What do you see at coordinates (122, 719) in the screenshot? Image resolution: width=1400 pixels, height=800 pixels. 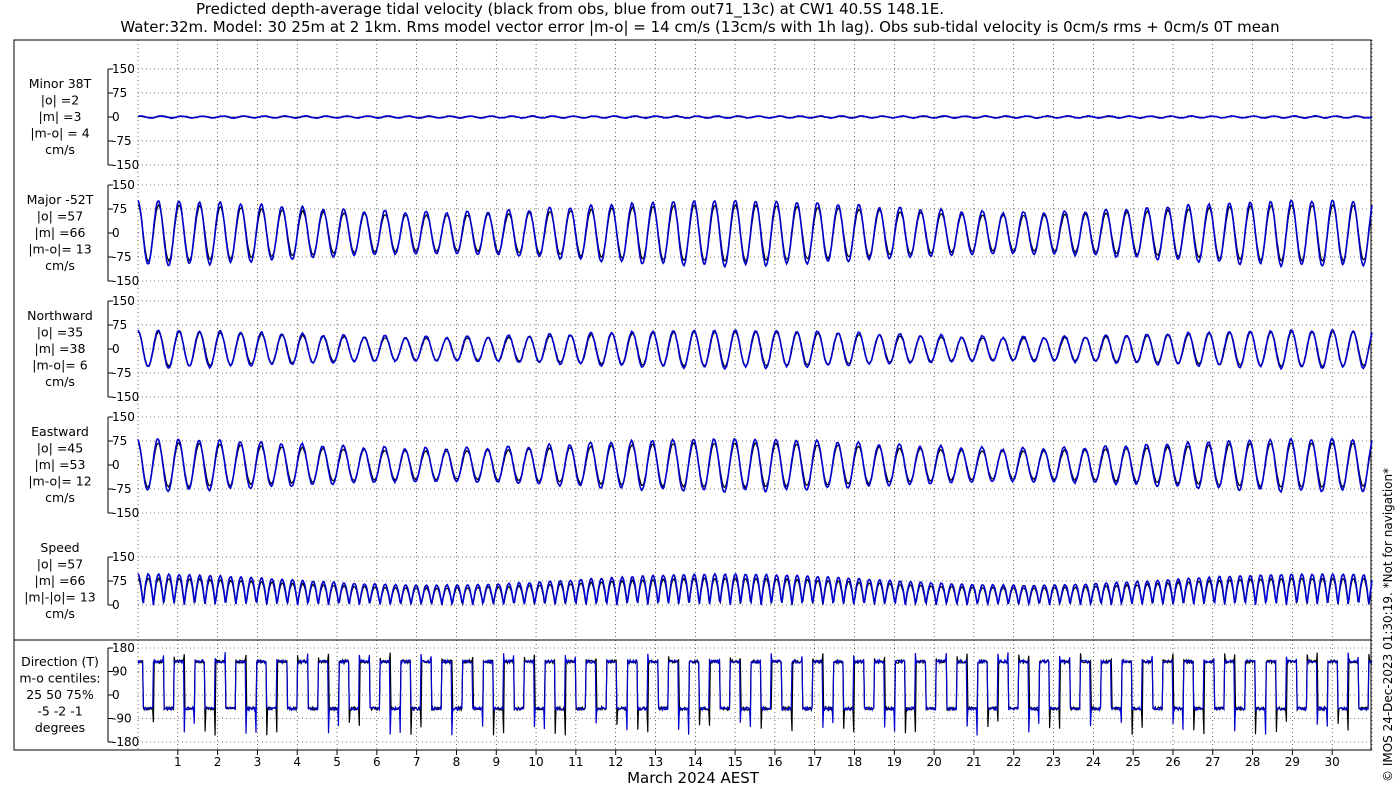 I see `y-tick-label: -90` at bounding box center [122, 719].